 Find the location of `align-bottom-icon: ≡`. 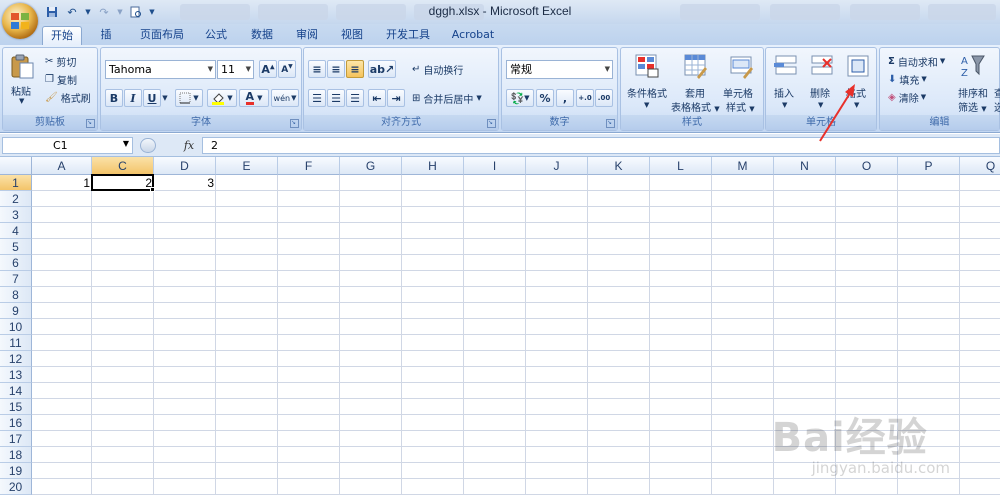

align-bottom-icon: ≡ is located at coordinates (355, 69).